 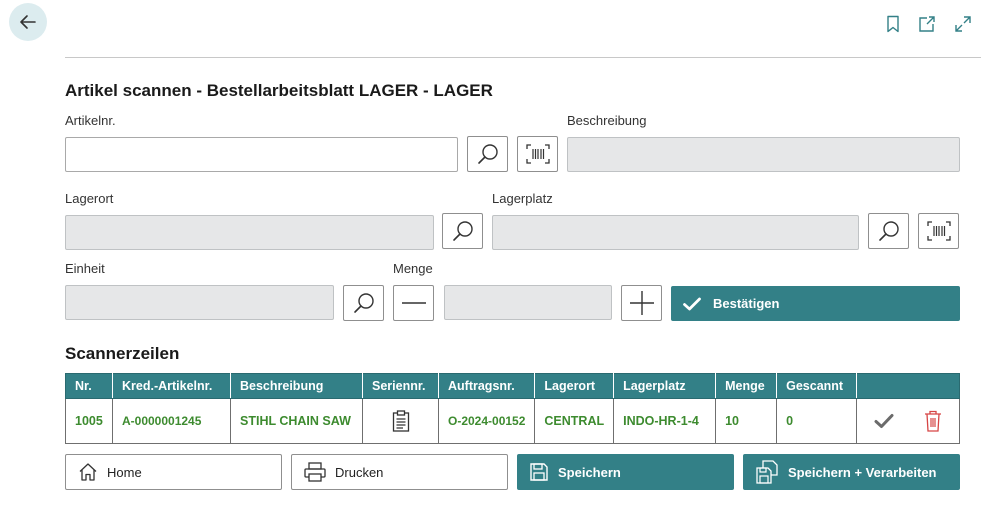 What do you see at coordinates (359, 472) in the screenshot?
I see `print-button-label: Drucken` at bounding box center [359, 472].